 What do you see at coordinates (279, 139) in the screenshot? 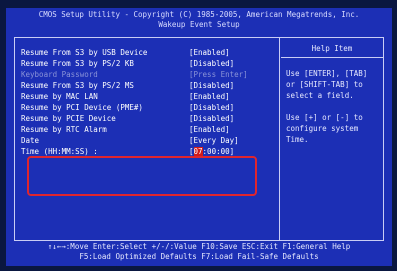
I see `panel-divider` at bounding box center [279, 139].